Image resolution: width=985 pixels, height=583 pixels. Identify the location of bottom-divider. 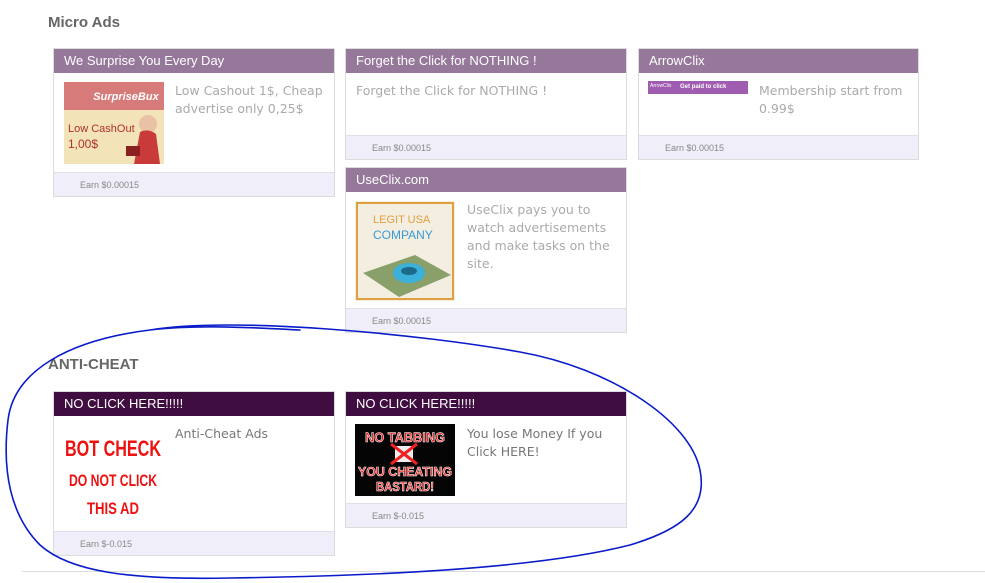
(503, 571).